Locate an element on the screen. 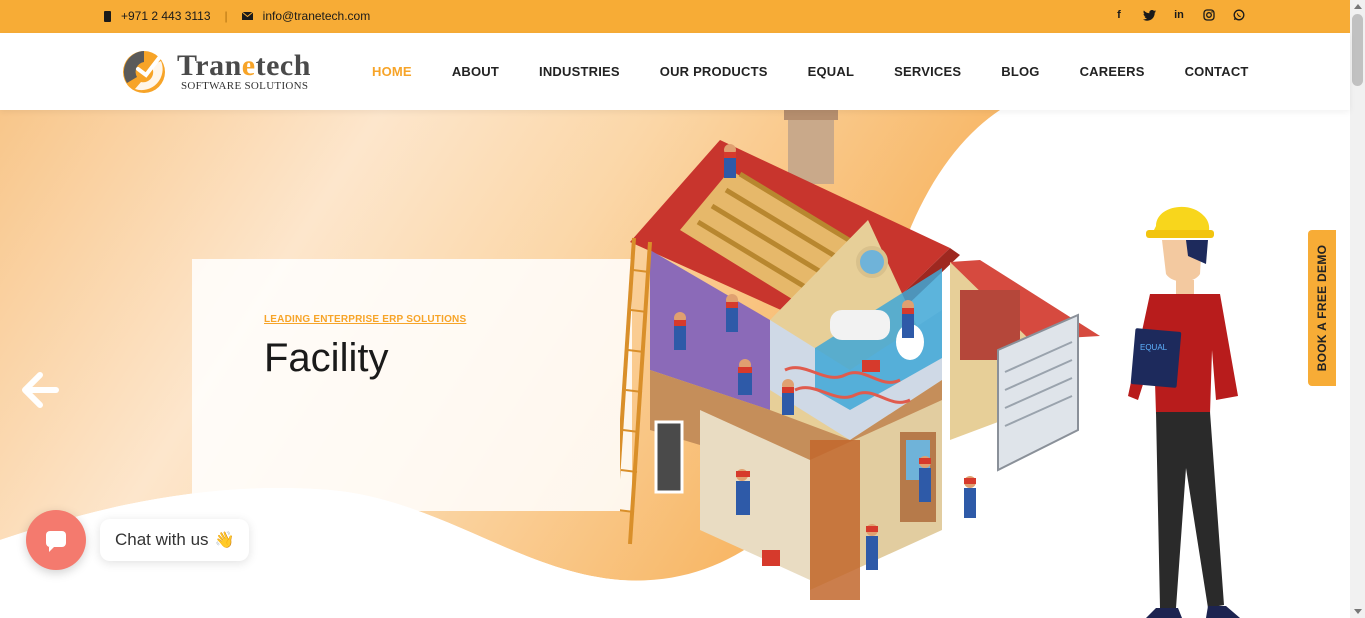 This screenshot has width=1365, height=618. chat-greeting: Chat with us 👋 is located at coordinates (175, 540).